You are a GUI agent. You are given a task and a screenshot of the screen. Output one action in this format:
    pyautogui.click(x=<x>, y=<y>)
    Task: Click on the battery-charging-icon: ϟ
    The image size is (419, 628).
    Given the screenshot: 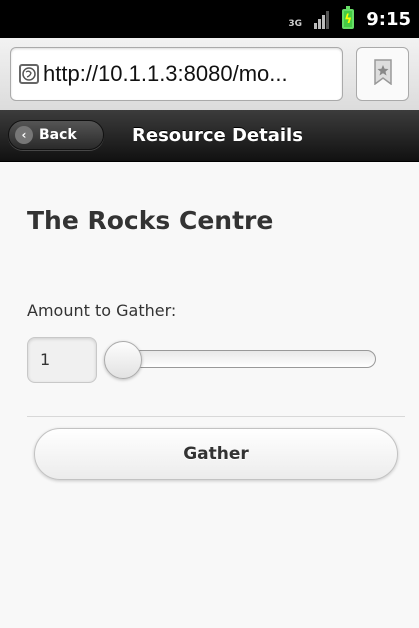 What is the action you would take?
    pyautogui.click(x=348, y=17)
    